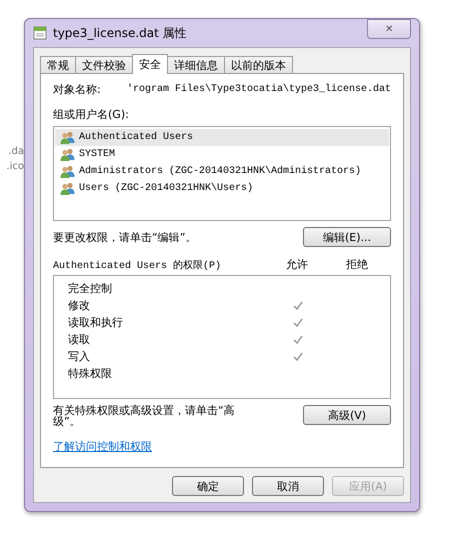 The image size is (450, 543). Describe the element at coordinates (79, 305) in the screenshot. I see `permission-name: 修改` at that location.